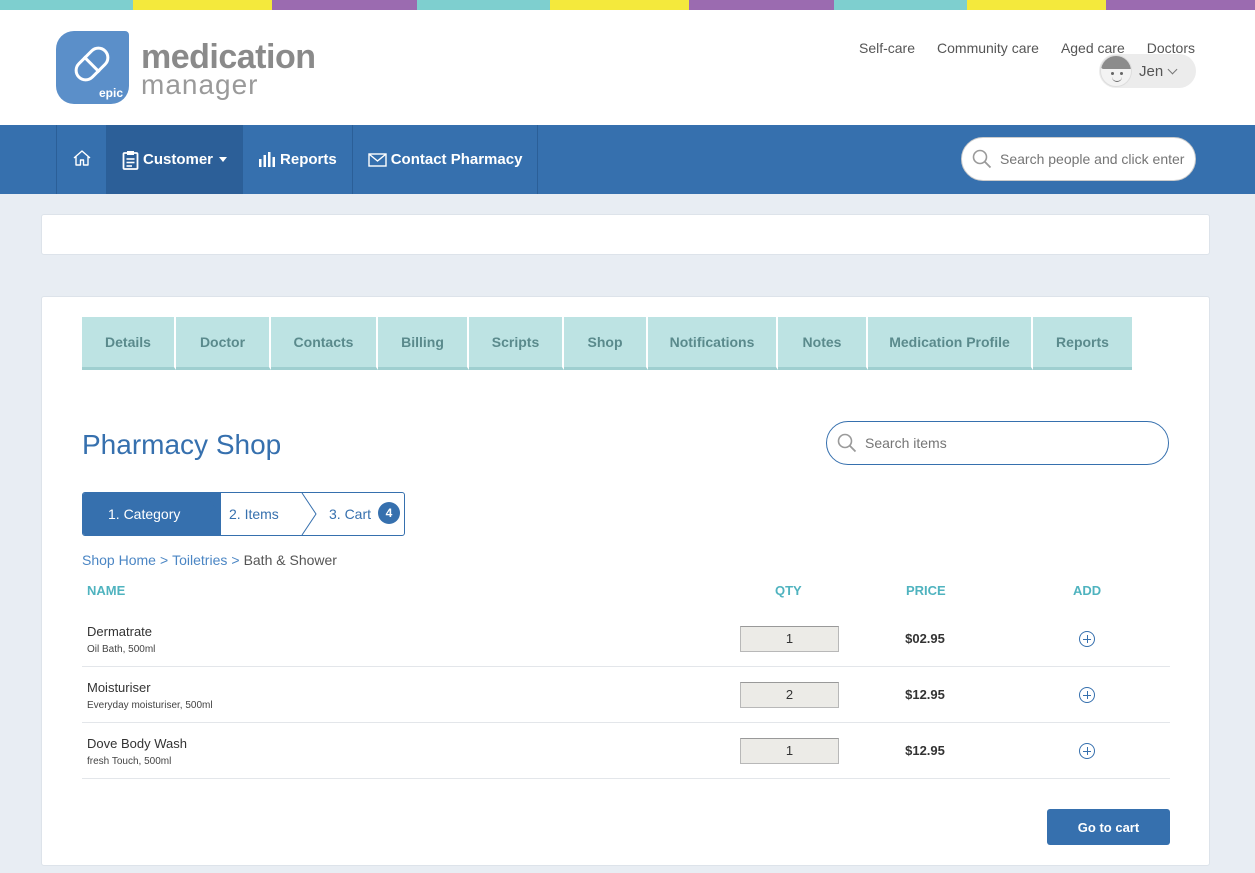 The width and height of the screenshot is (1255, 873). Describe the element at coordinates (309, 514) in the screenshot. I see `step-divider-icon` at that location.